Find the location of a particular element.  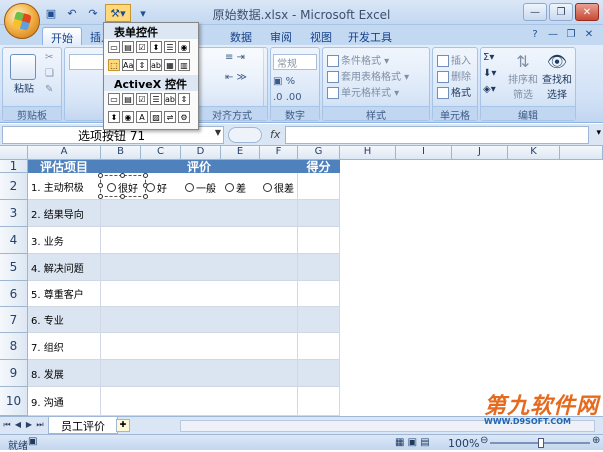

option-button-very-good: 很好 is located at coordinates (122, 187).